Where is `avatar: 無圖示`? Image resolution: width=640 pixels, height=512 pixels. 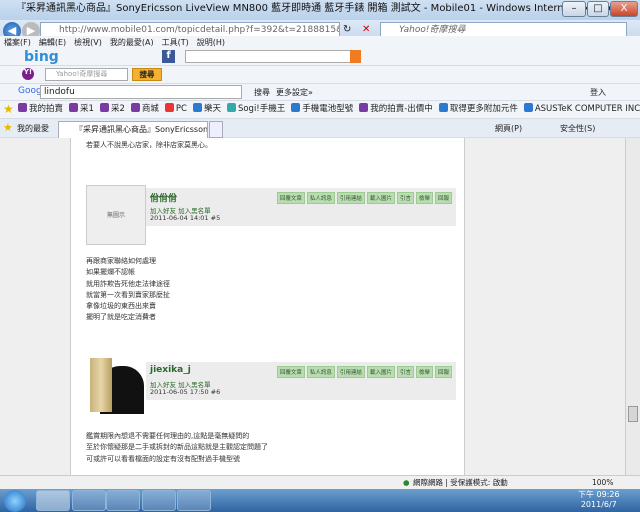 avatar: 無圖示 is located at coordinates (116, 215).